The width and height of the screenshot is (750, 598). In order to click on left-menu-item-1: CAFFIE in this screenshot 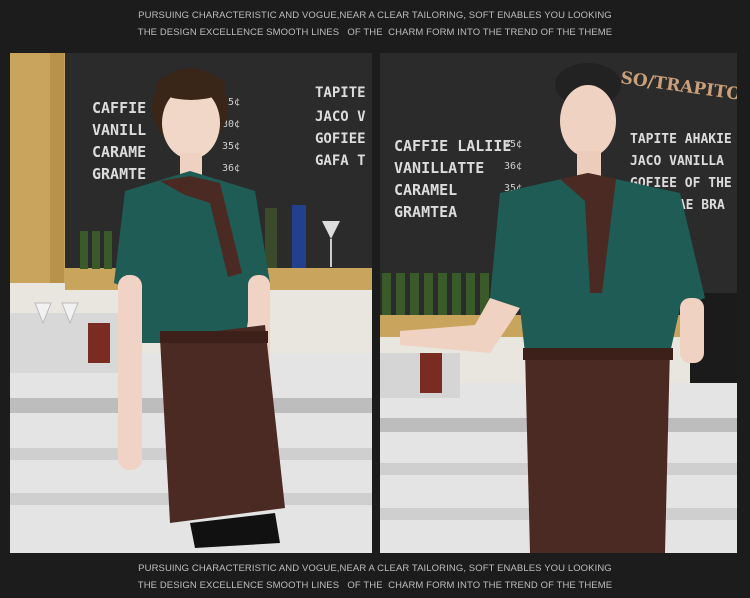, I will do `click(119, 108)`.